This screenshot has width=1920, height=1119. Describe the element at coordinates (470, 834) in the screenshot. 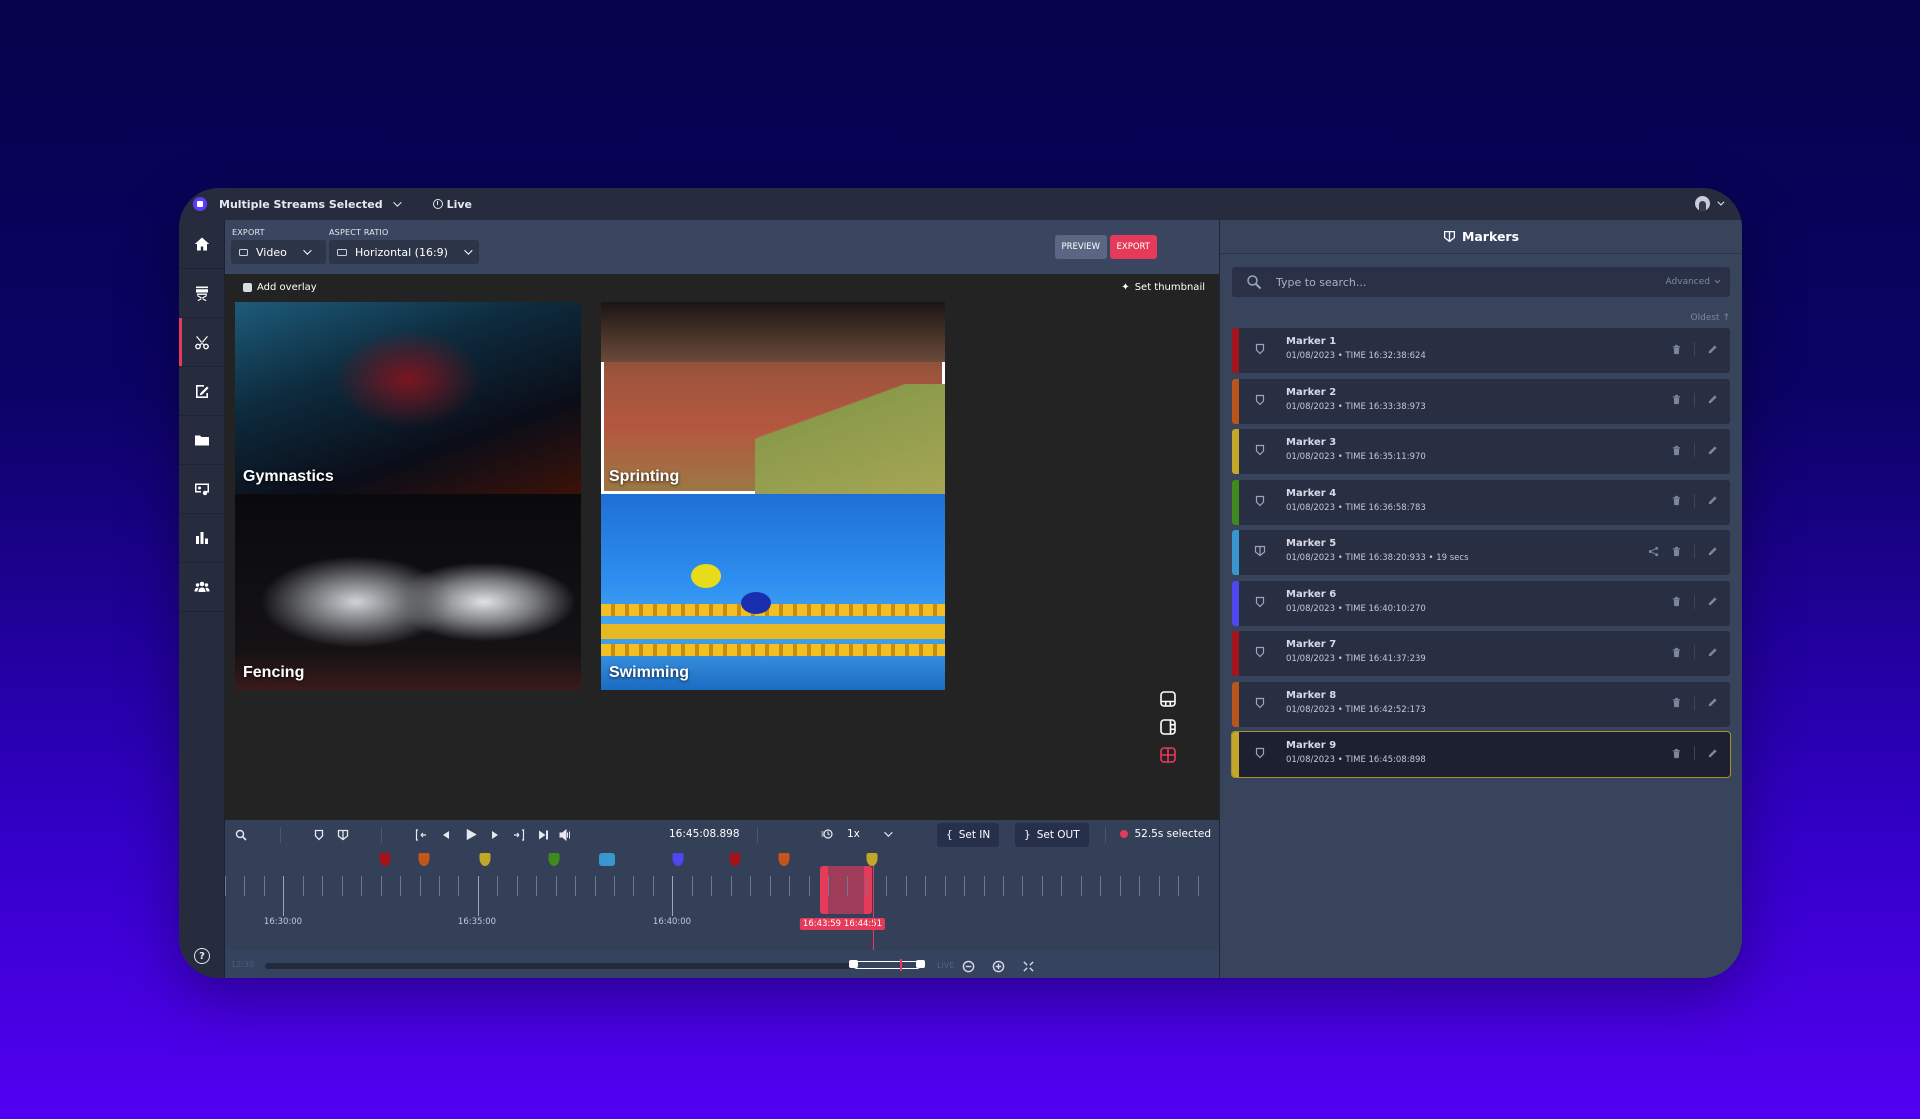

I see `play-button` at that location.